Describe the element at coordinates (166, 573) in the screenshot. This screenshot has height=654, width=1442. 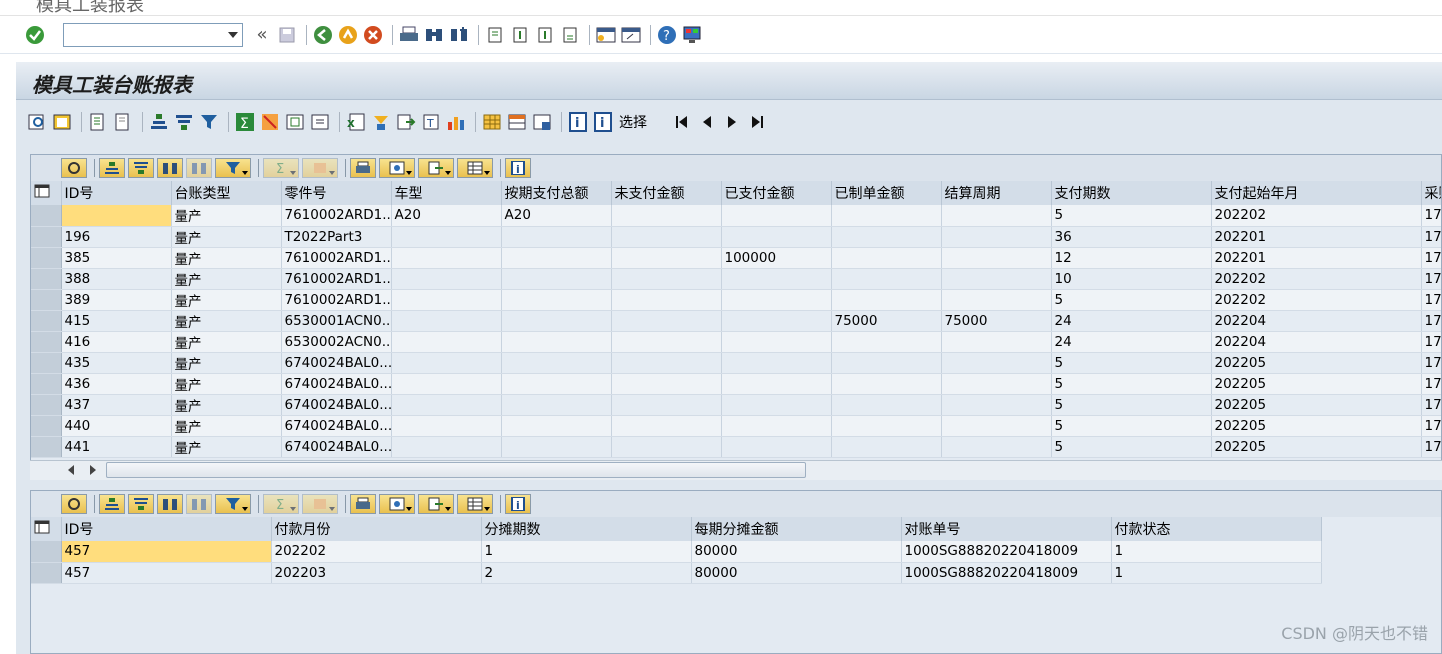
I see `table-cell: 457` at that location.